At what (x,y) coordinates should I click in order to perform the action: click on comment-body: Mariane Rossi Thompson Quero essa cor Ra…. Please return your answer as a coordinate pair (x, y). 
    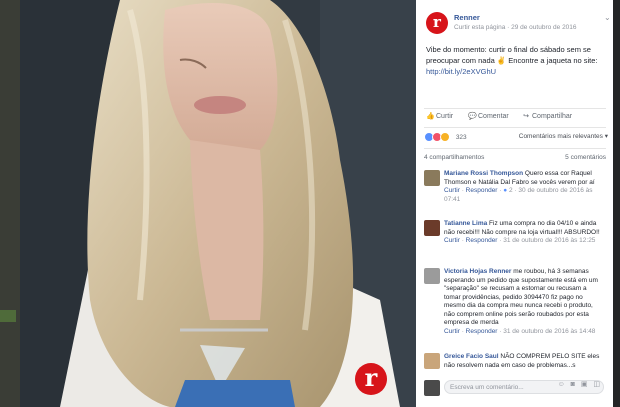
    Looking at the image, I should click on (524, 187).